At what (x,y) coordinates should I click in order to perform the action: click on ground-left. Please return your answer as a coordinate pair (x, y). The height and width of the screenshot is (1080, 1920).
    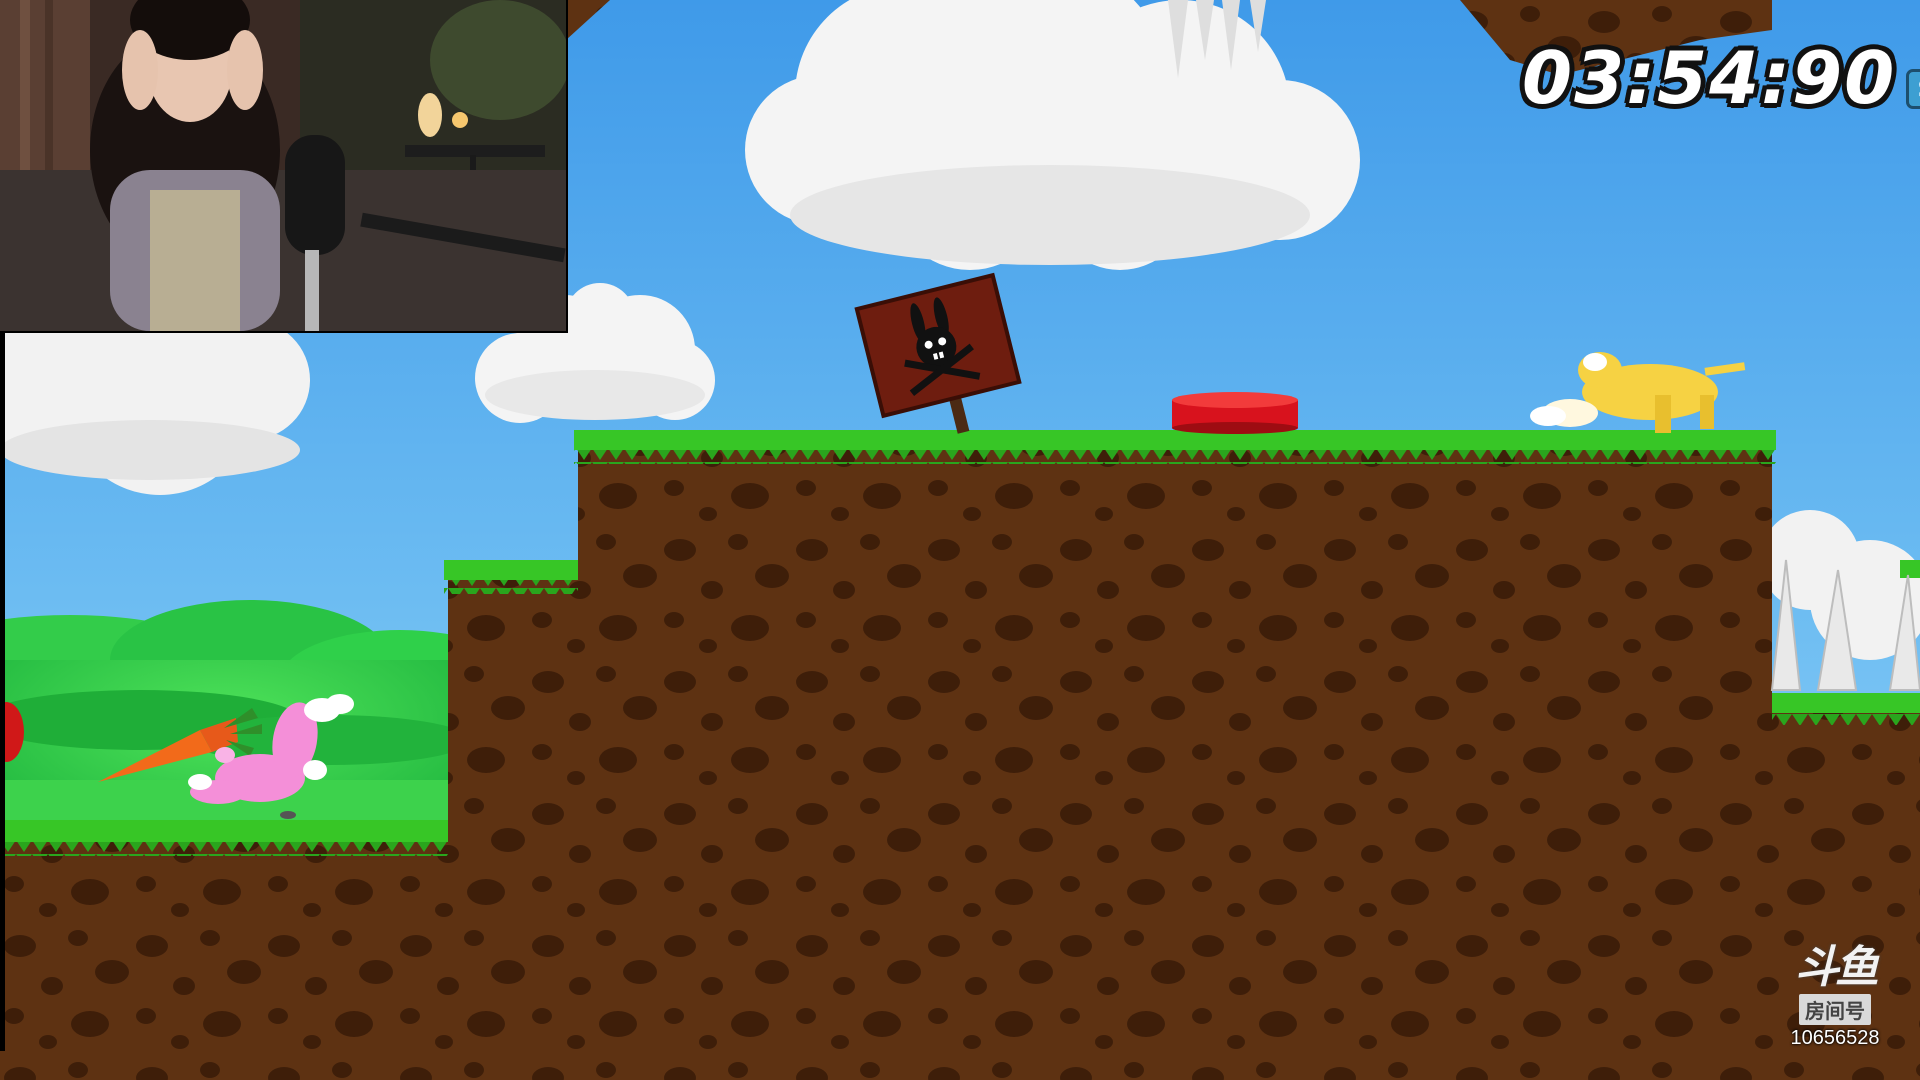
    Looking at the image, I should click on (224, 950).